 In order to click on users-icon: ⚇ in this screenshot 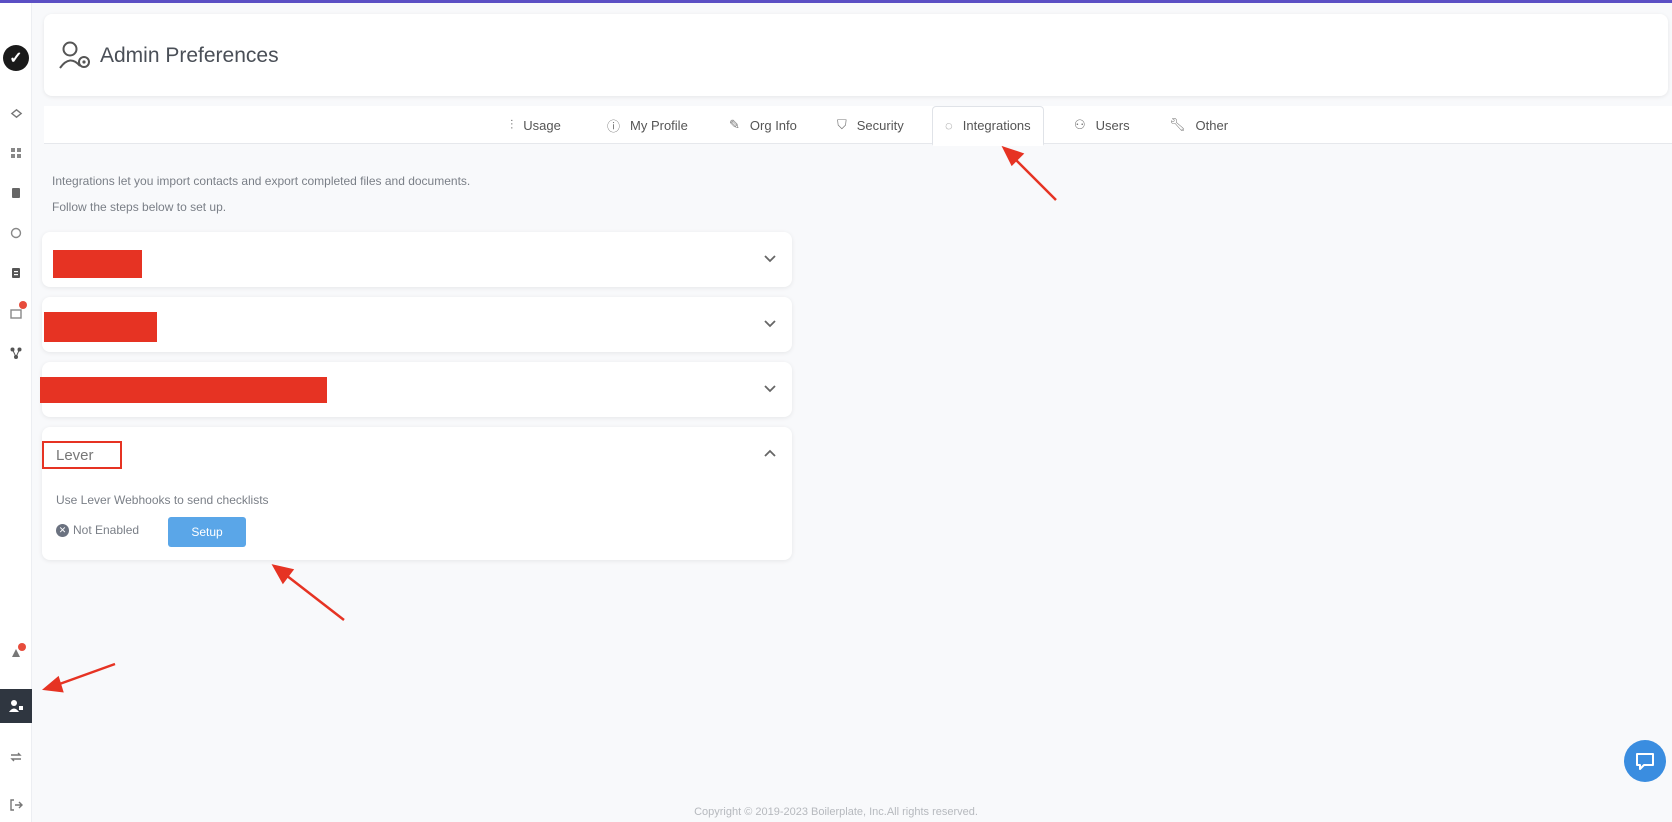, I will do `click(1080, 124)`.